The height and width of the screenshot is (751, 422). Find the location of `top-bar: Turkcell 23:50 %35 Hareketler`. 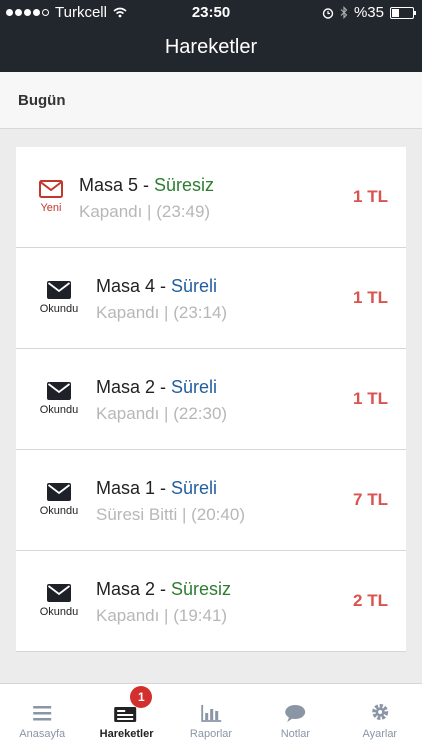

top-bar: Turkcell 23:50 %35 Hareketler is located at coordinates (211, 36).